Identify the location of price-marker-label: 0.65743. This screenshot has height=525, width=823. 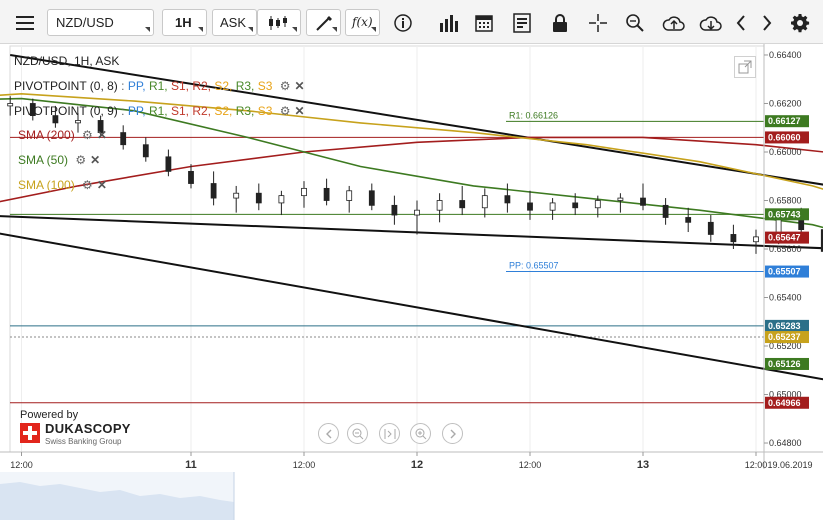
(784, 214).